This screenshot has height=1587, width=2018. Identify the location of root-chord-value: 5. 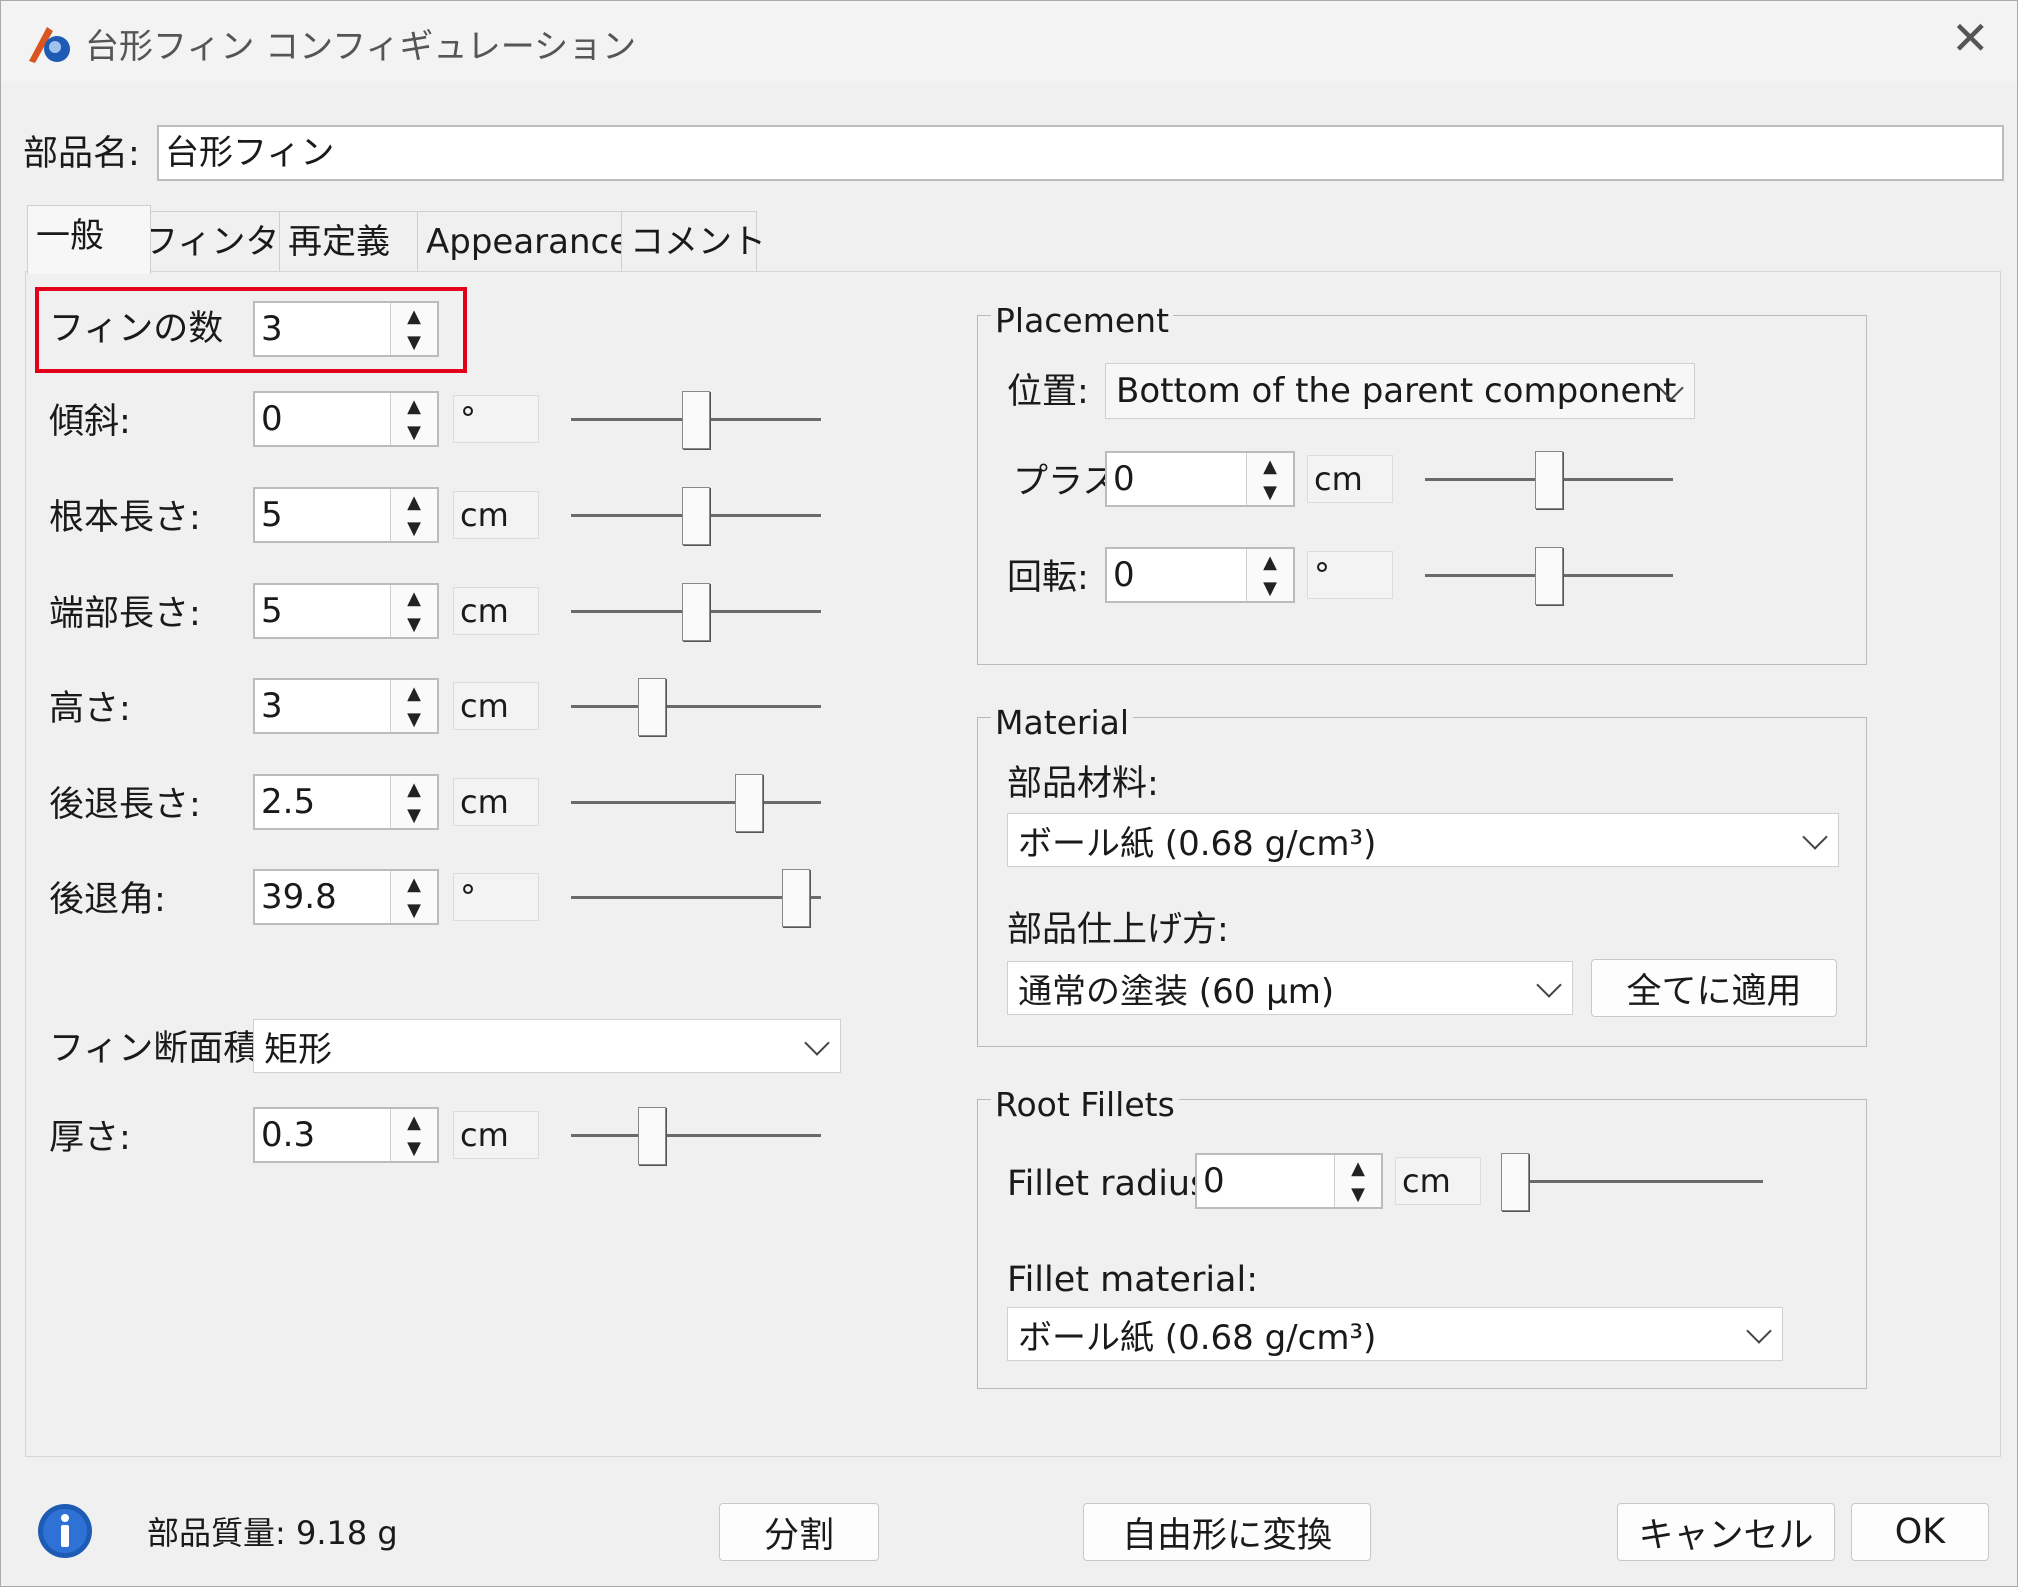
(272, 515).